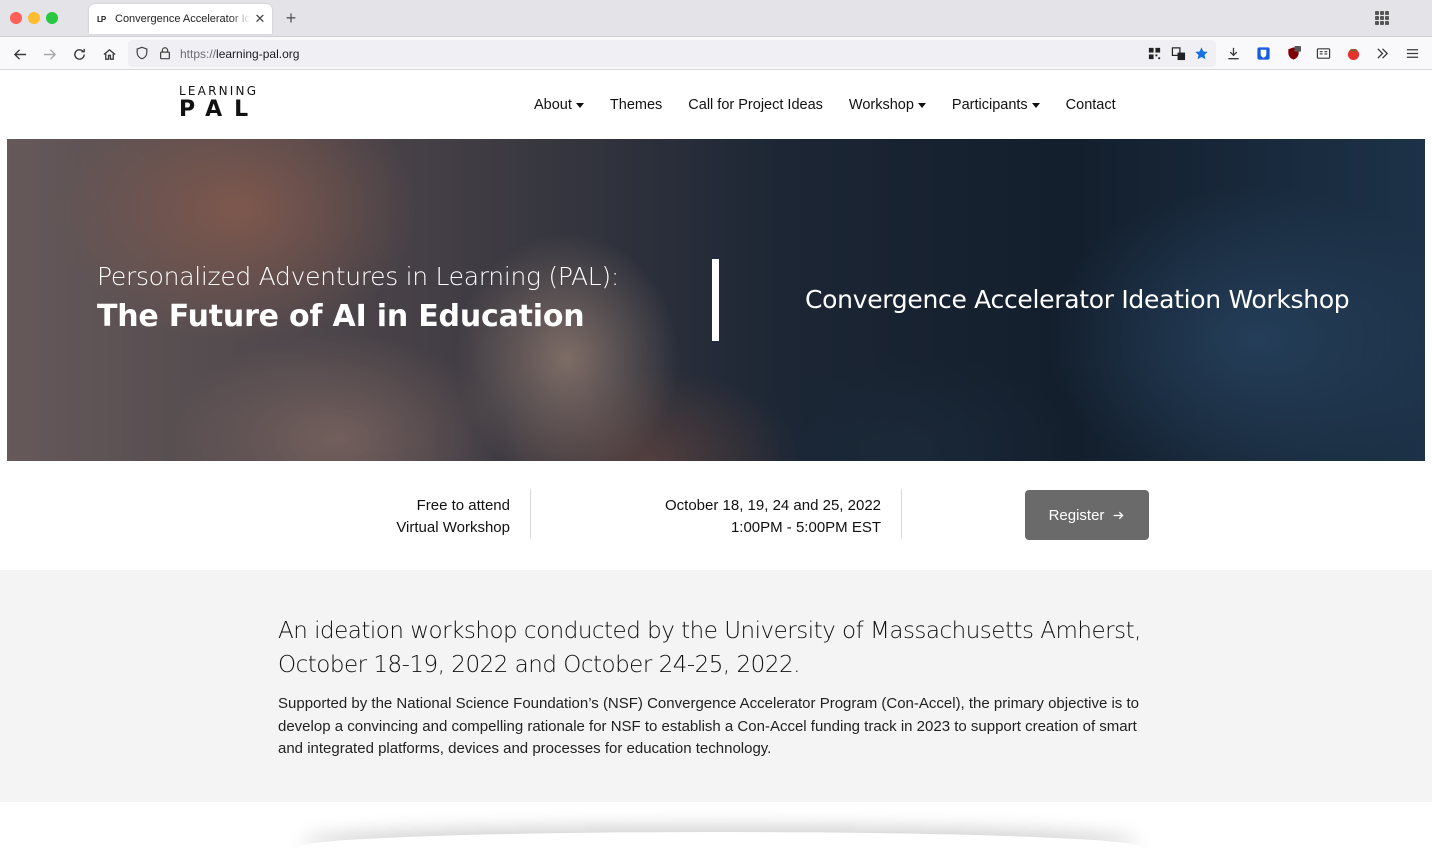 This screenshot has height=848, width=1432. What do you see at coordinates (1382, 53) in the screenshot?
I see `more-extensions-icon` at bounding box center [1382, 53].